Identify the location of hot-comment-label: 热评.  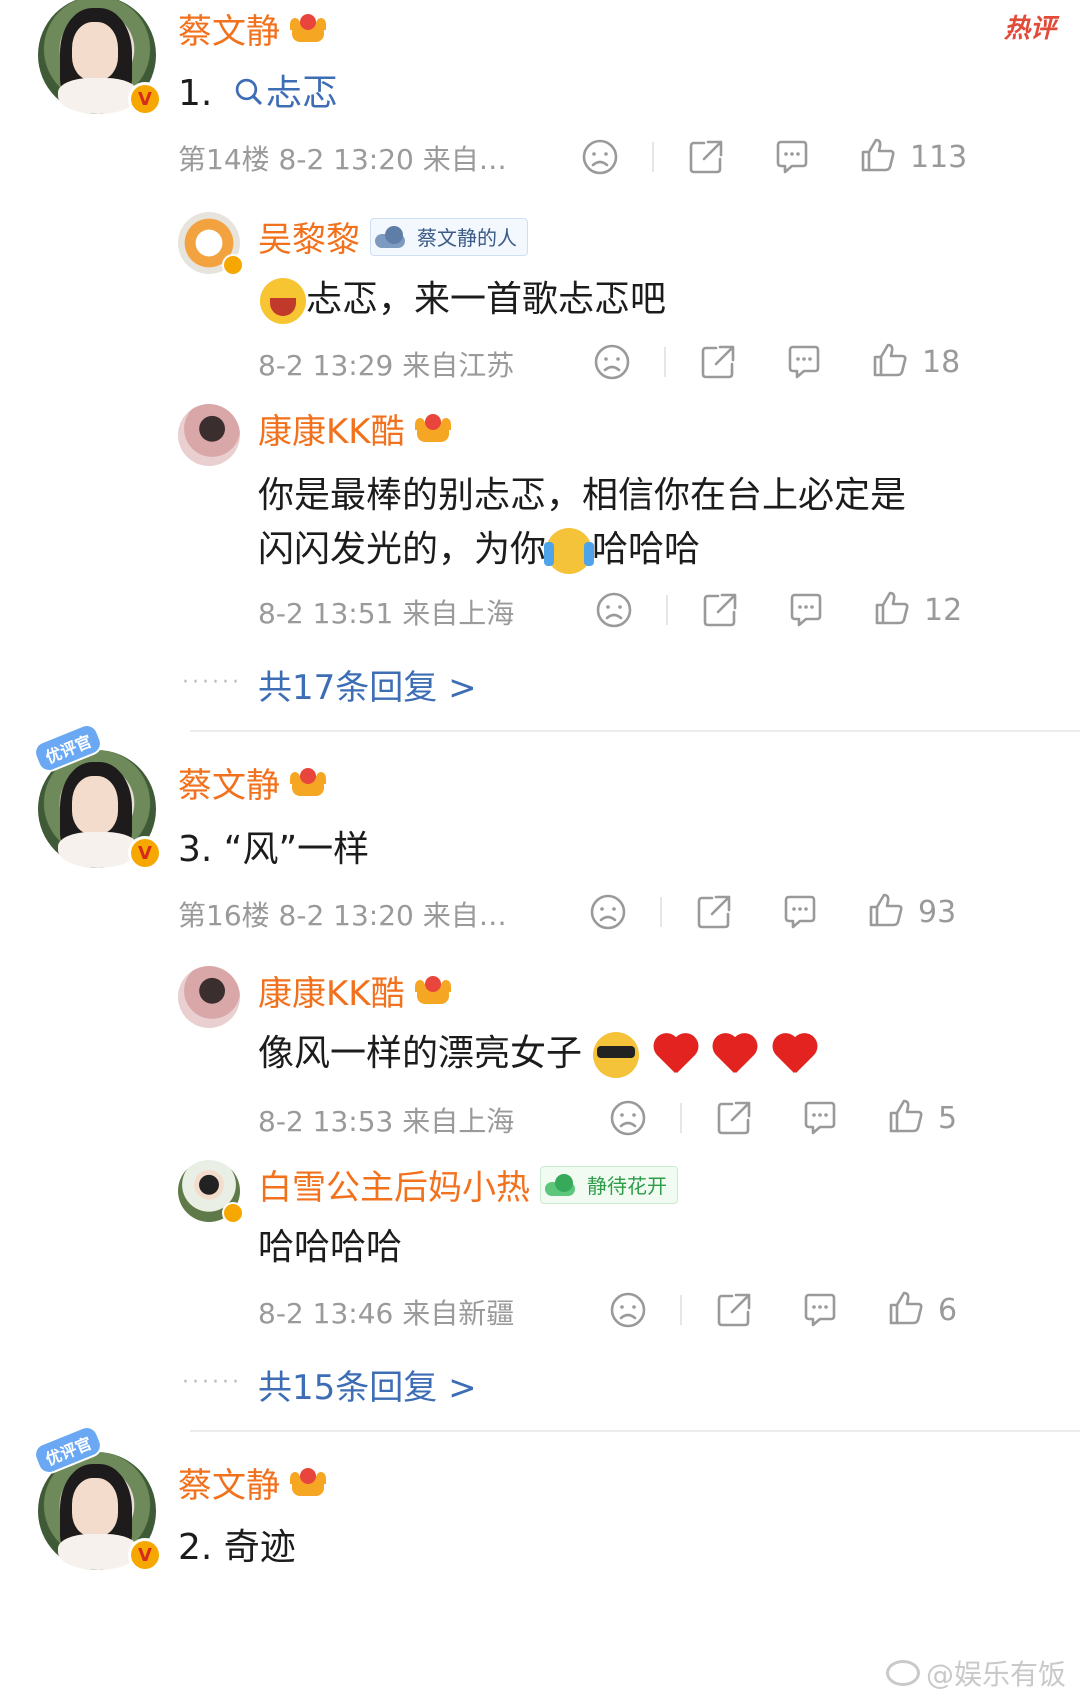
(1029, 29).